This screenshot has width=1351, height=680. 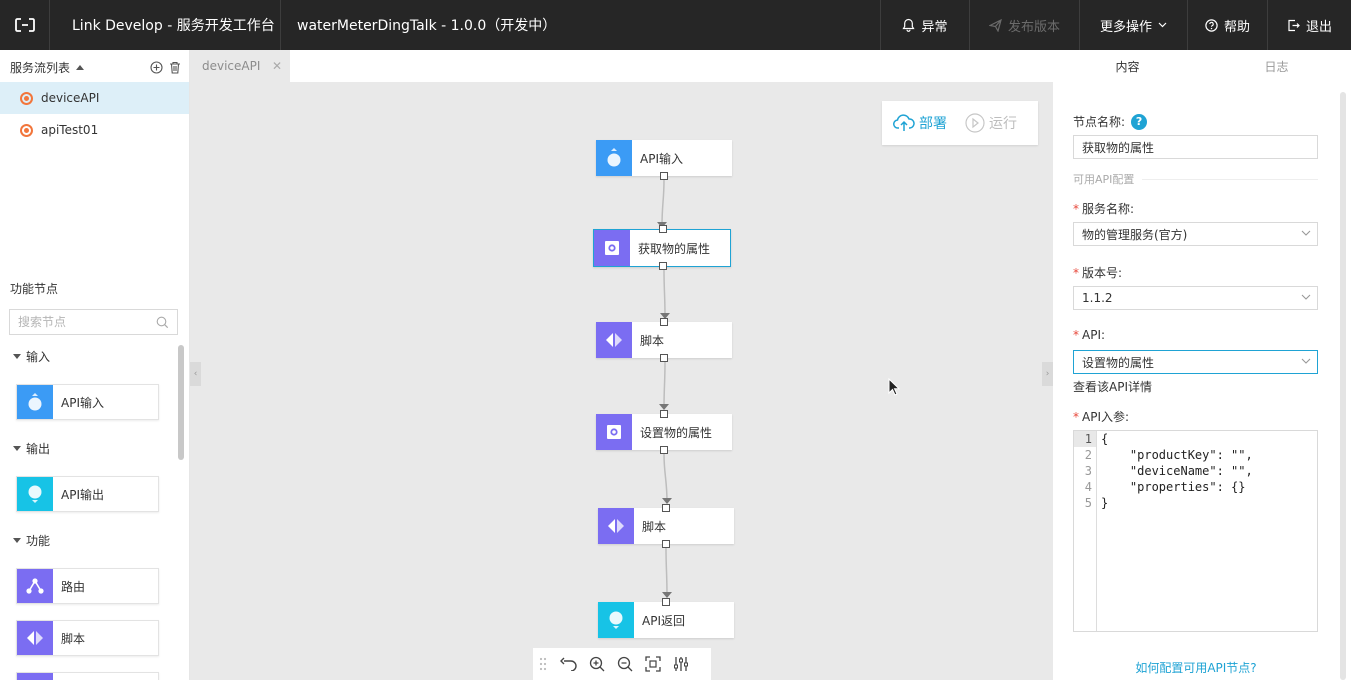 I want to click on flow-item-deviceapi: deviceAPI, so click(x=94, y=98).